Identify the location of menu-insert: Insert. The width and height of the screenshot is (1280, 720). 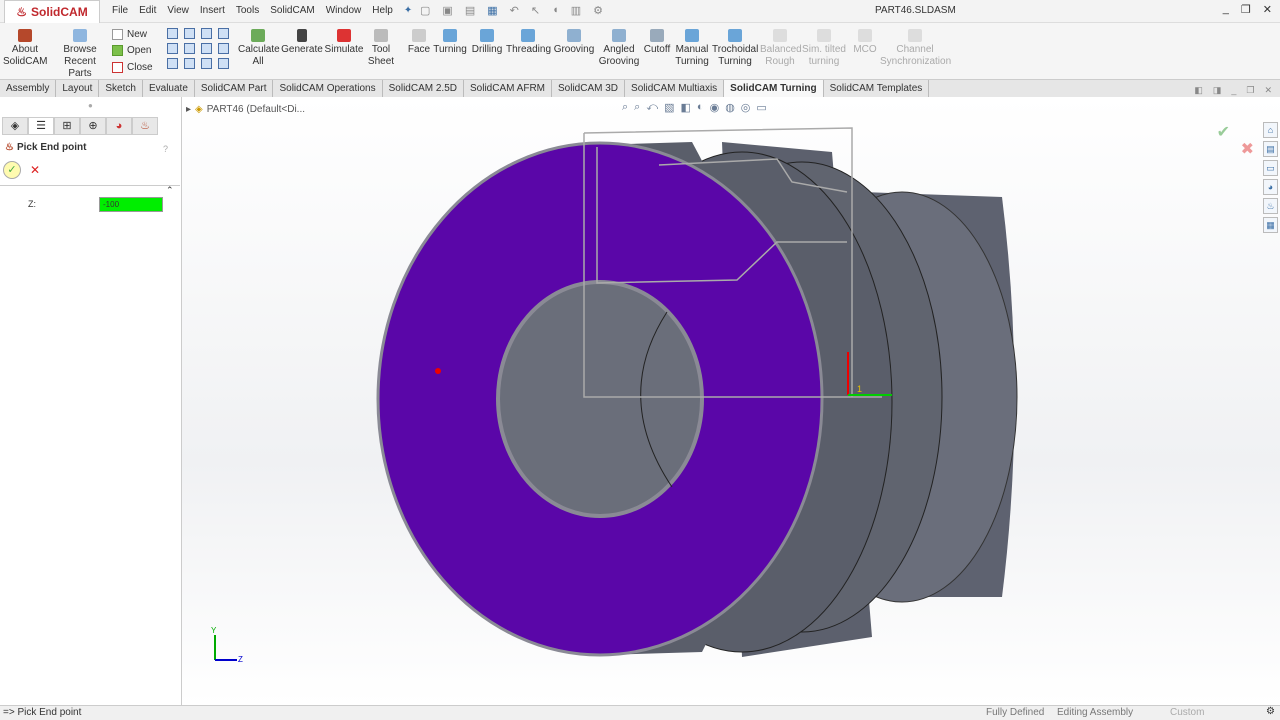
(212, 10).